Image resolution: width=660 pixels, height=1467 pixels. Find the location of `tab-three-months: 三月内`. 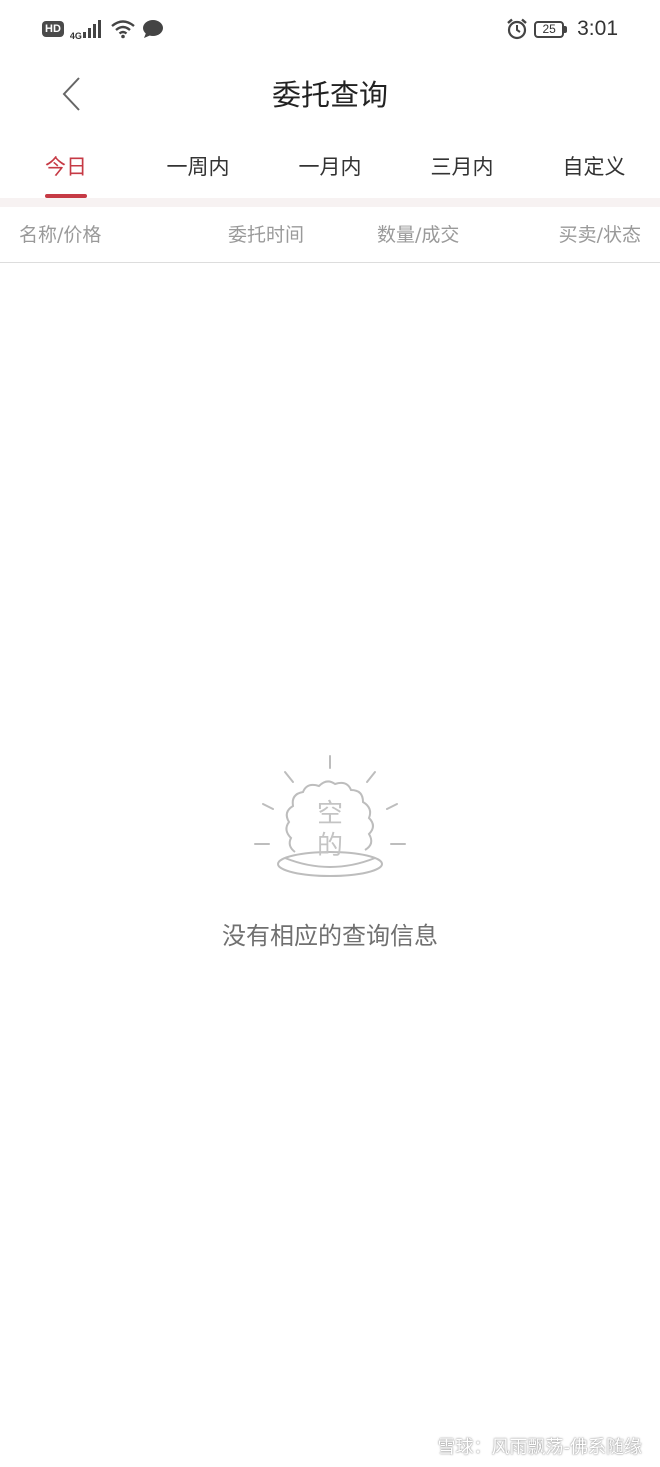

tab-three-months: 三月内 is located at coordinates (462, 166).